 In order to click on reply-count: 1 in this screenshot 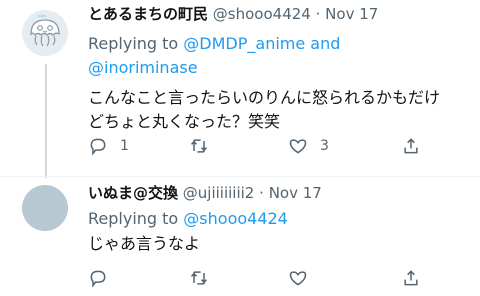, I will do `click(124, 146)`.